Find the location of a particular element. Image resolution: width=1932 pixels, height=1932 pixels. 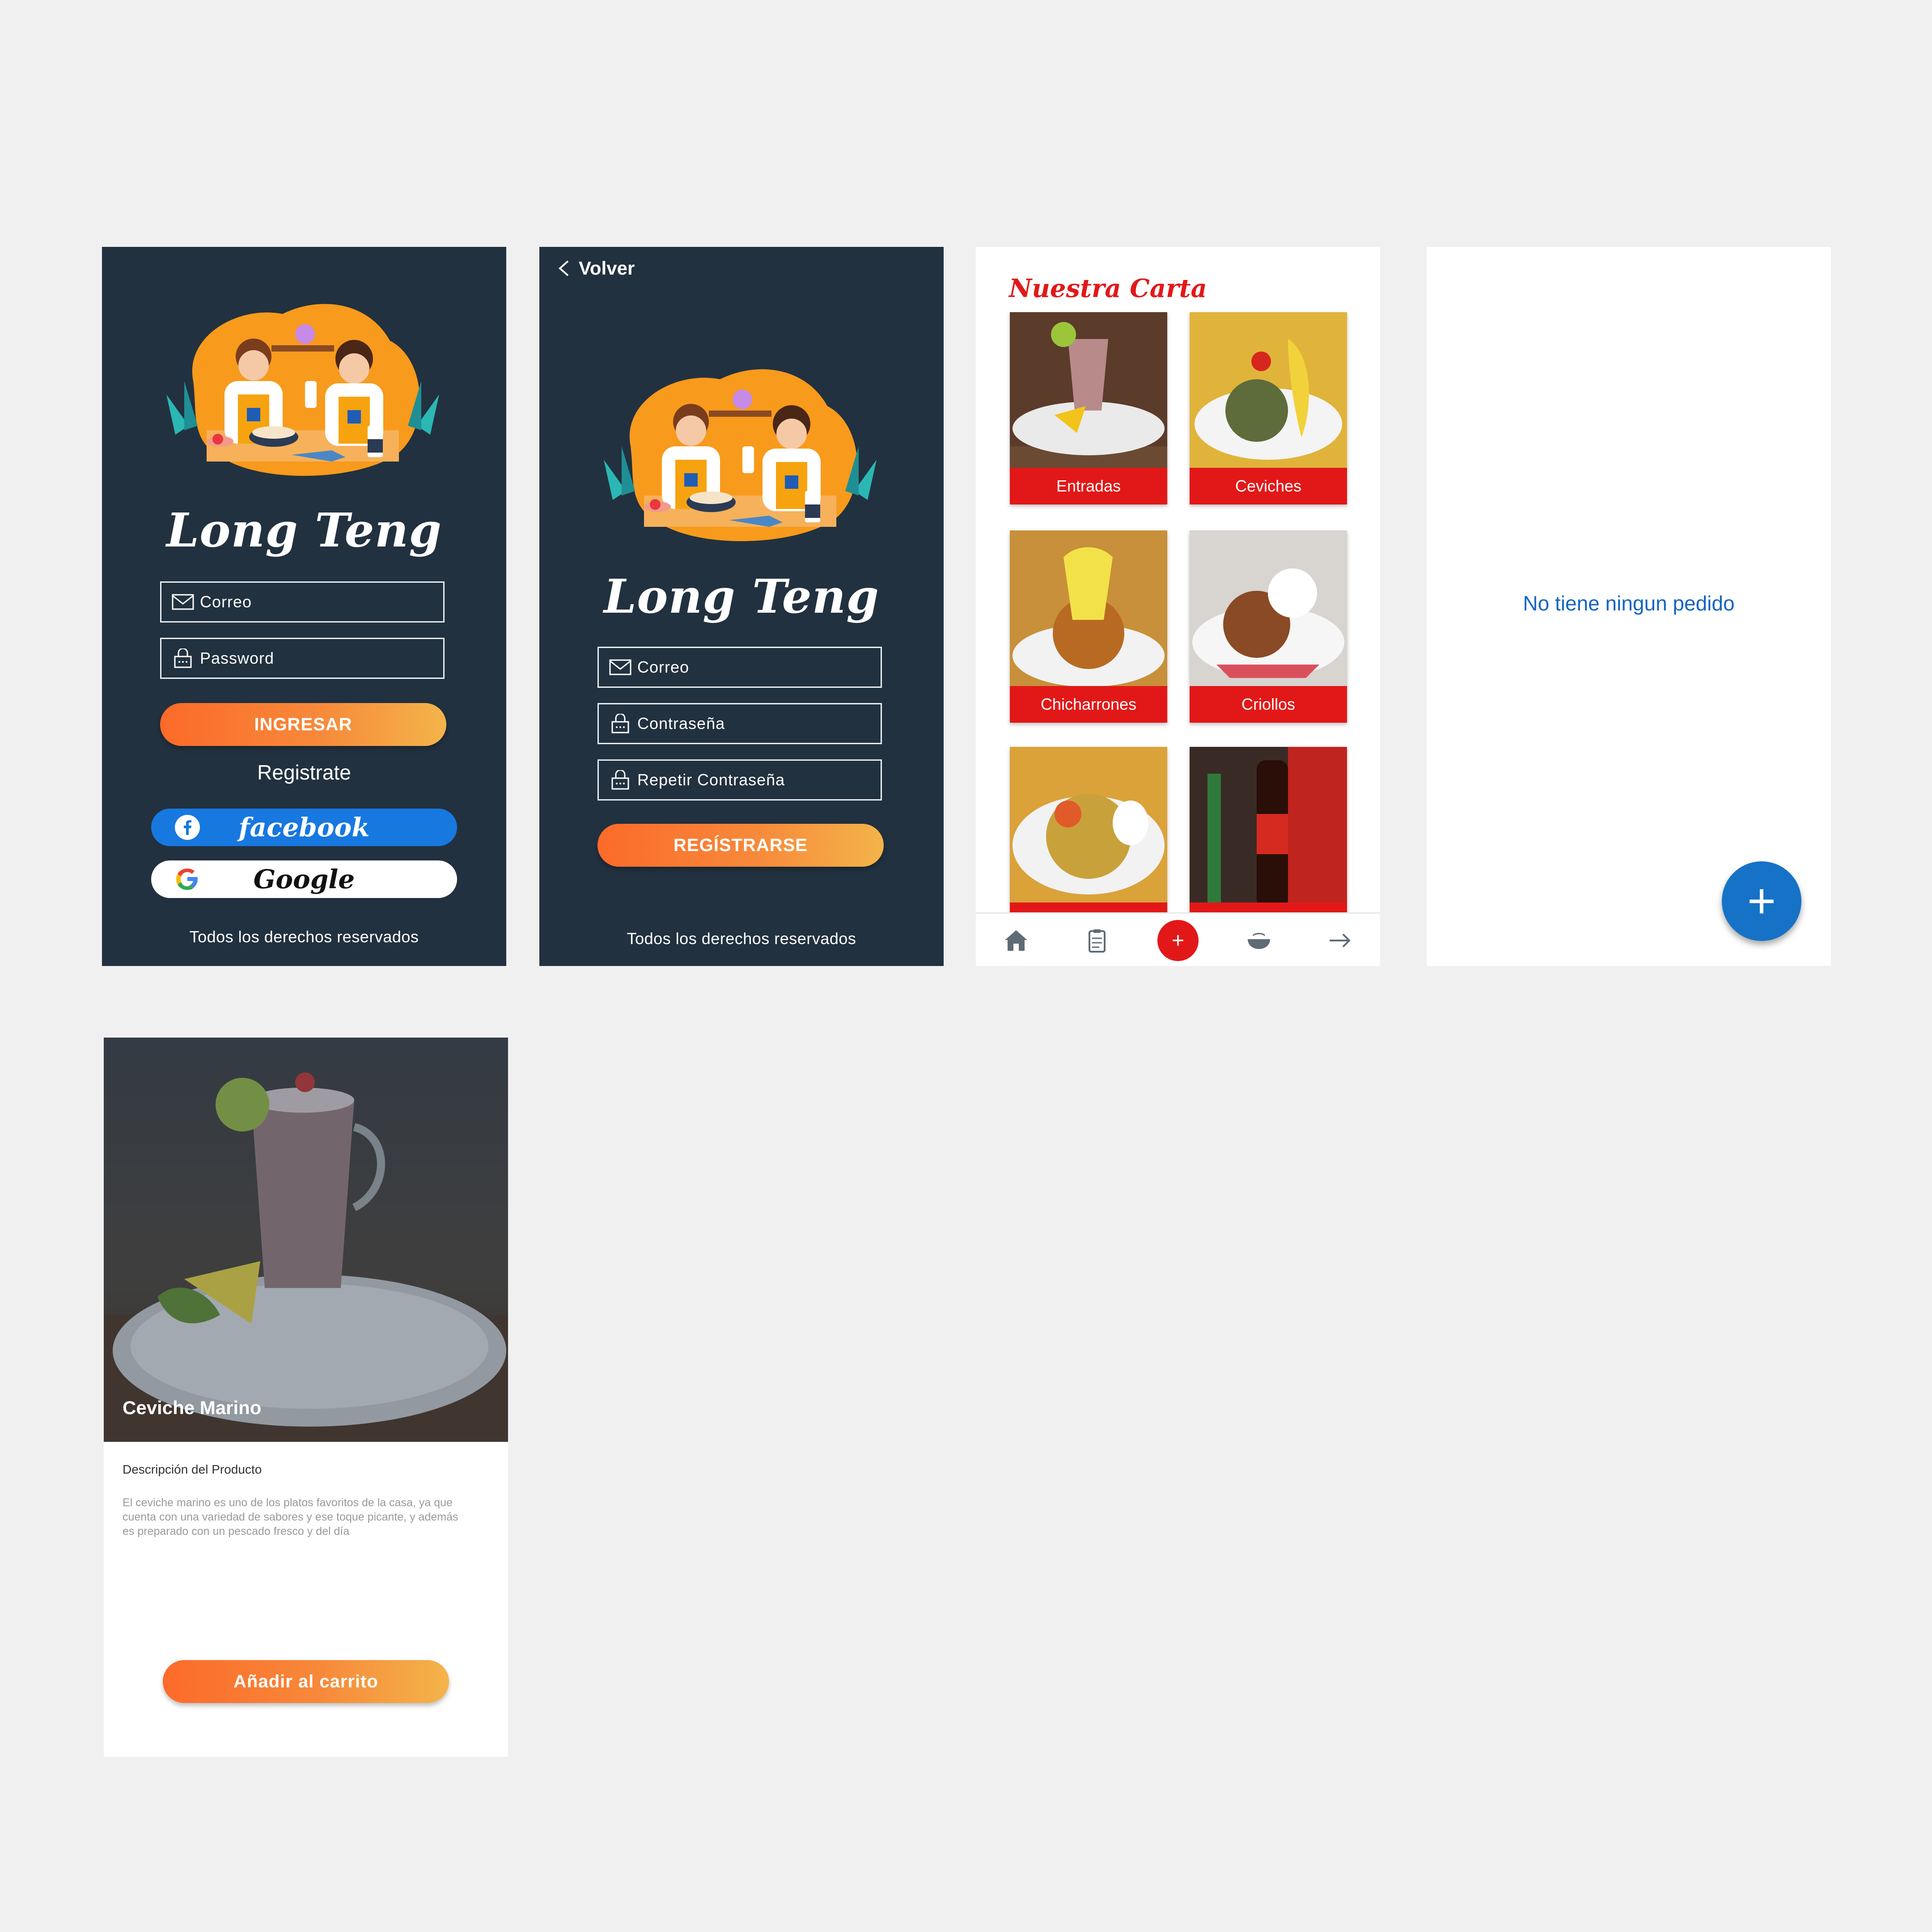

google-label: Google is located at coordinates (304, 879).